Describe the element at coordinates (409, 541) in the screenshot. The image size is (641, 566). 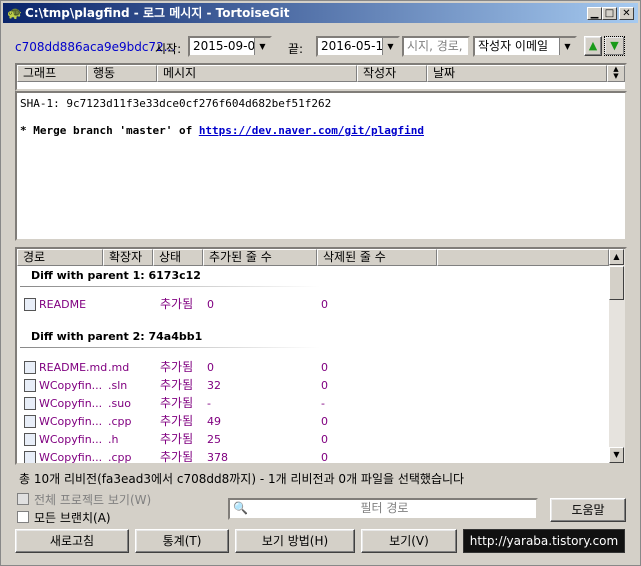
I see `view-button: 보기(V)` at that location.